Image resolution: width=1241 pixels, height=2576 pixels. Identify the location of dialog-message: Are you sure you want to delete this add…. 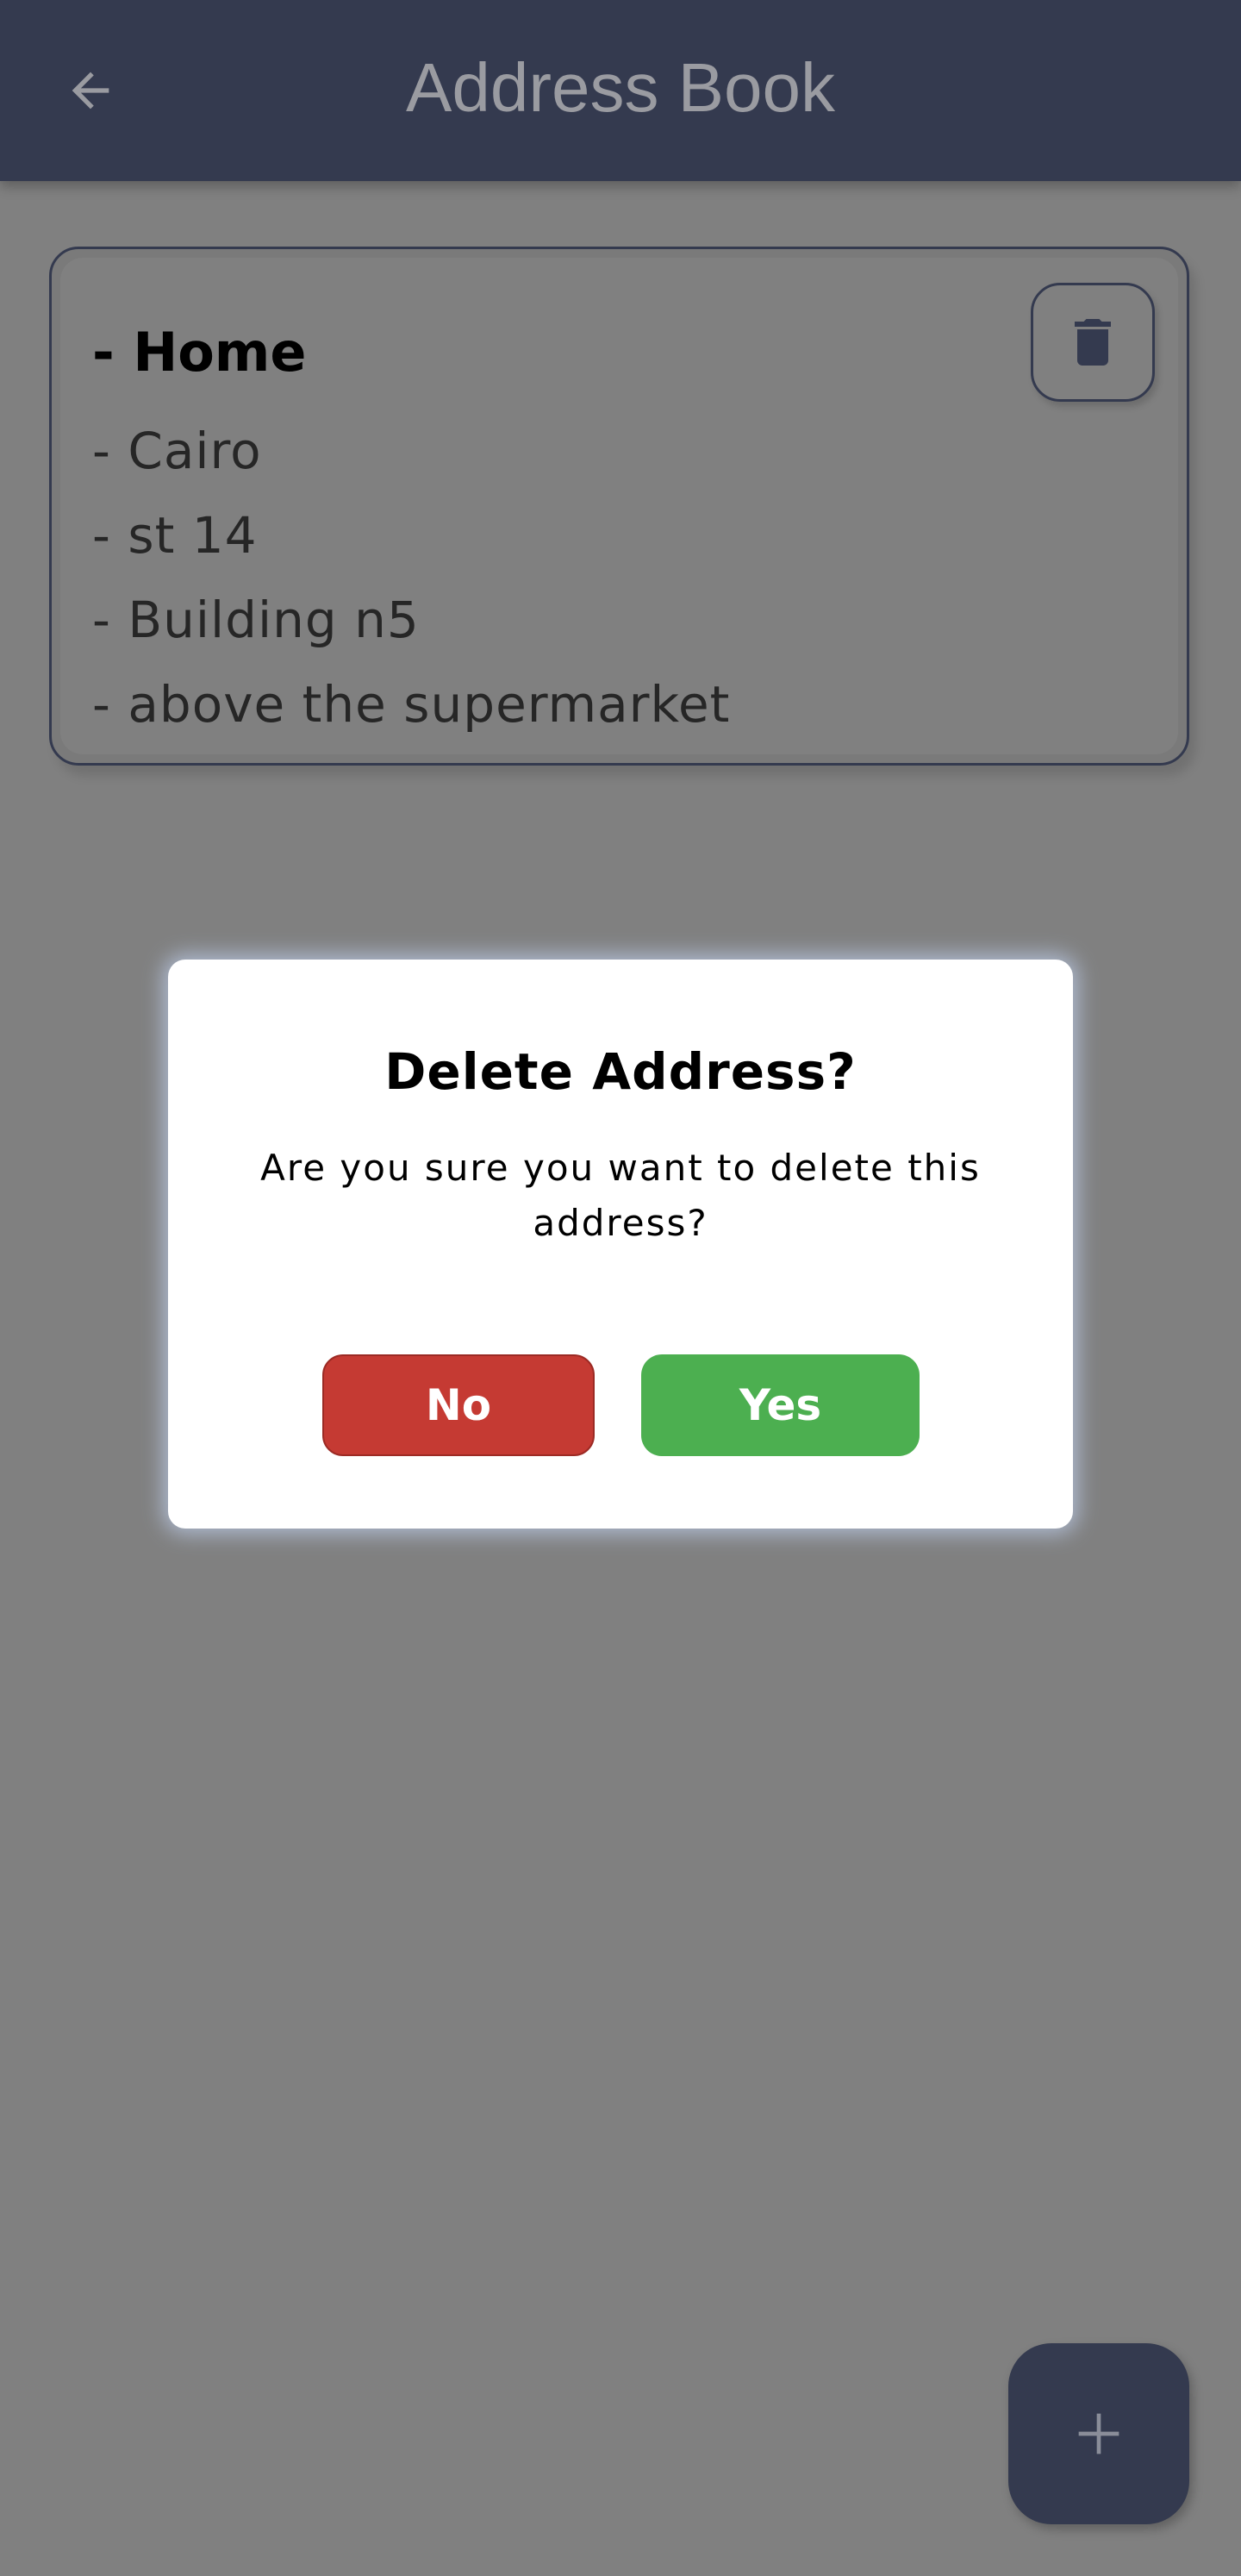
(620, 1195).